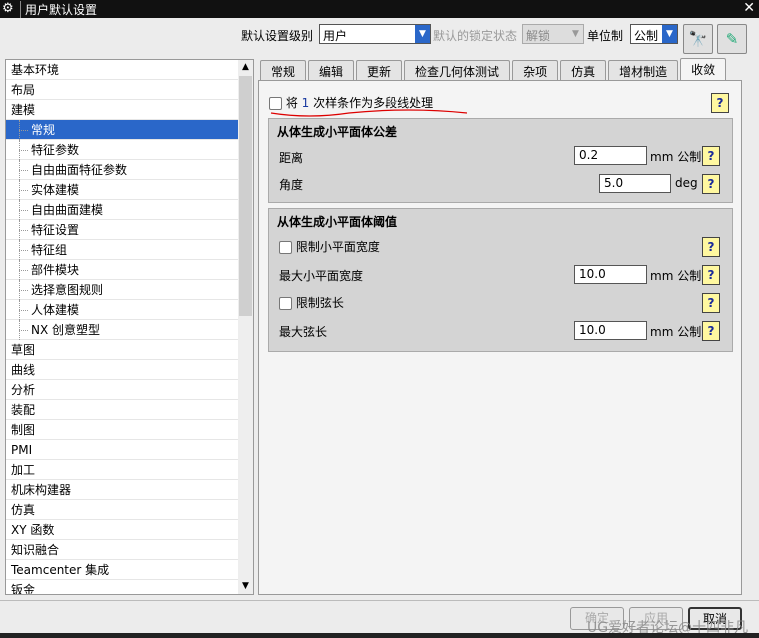  I want to click on tree-item: 自由曲面特征参数, so click(122, 170).